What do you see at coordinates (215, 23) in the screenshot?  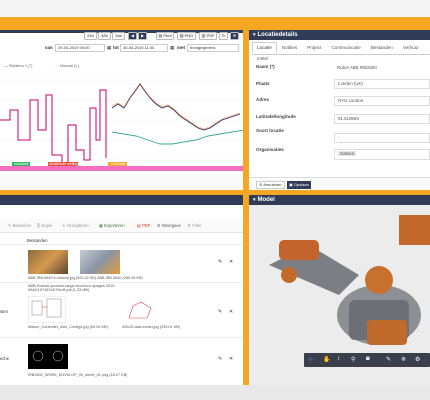 I see `top-strip` at bounding box center [215, 23].